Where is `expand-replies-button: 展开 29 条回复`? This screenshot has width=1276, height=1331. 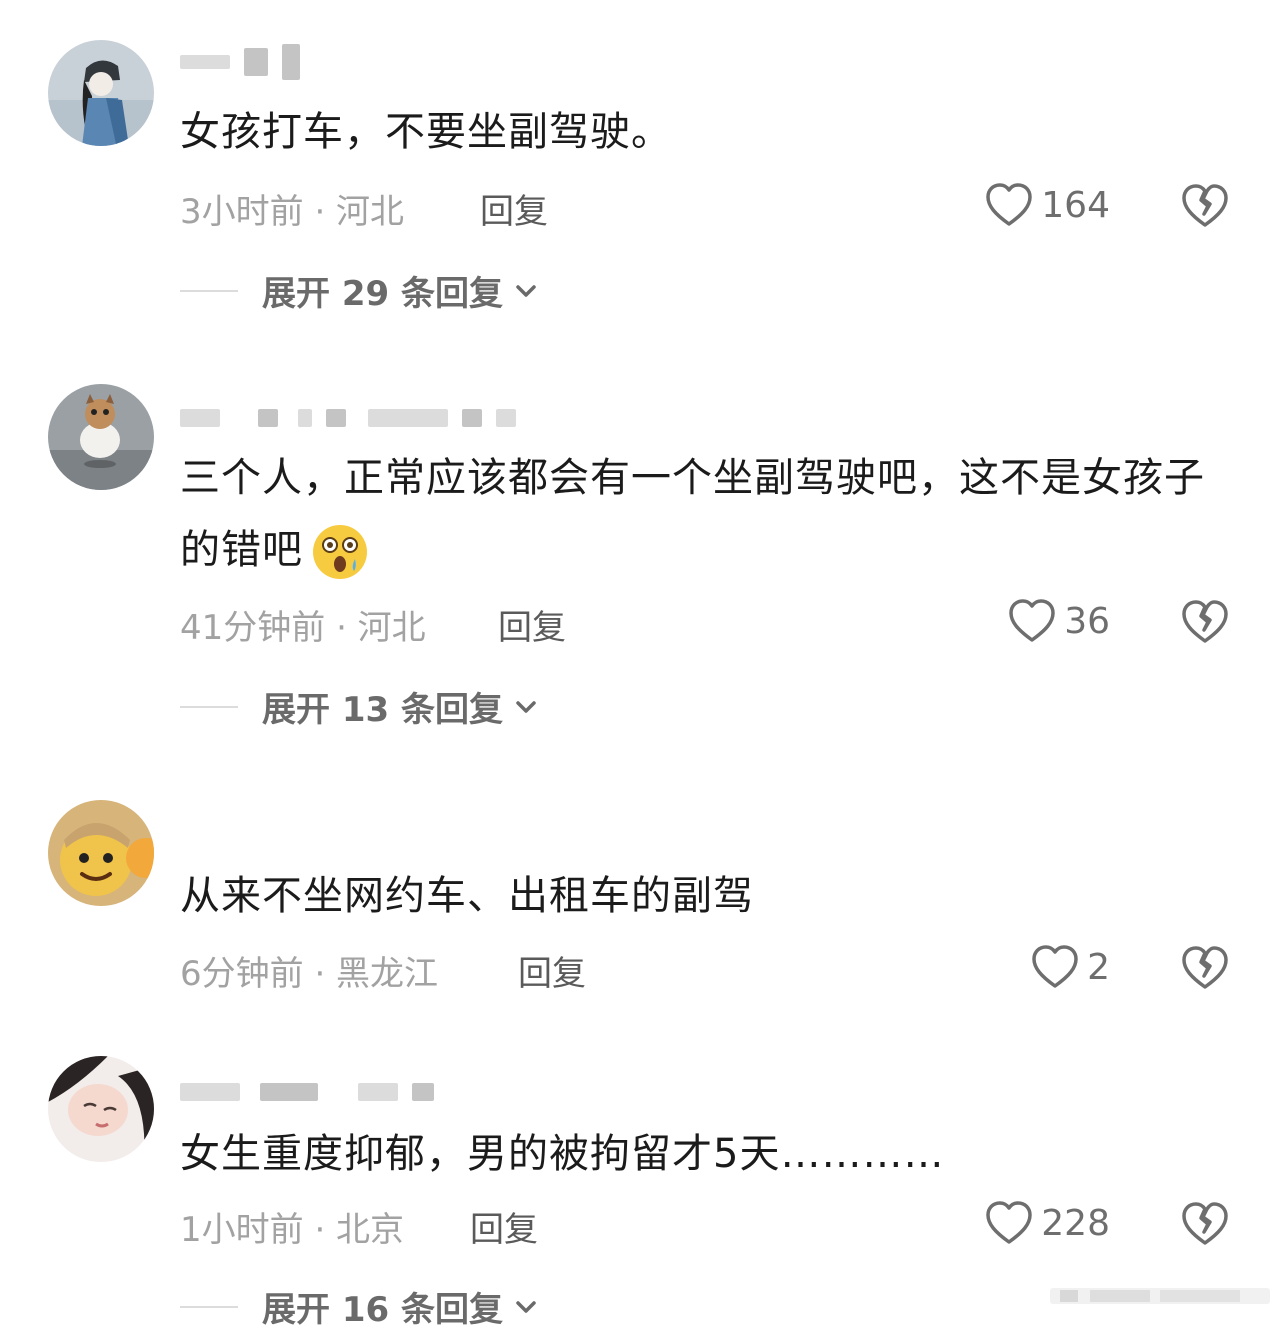
expand-replies-button: 展开 29 条回复 is located at coordinates (359, 290).